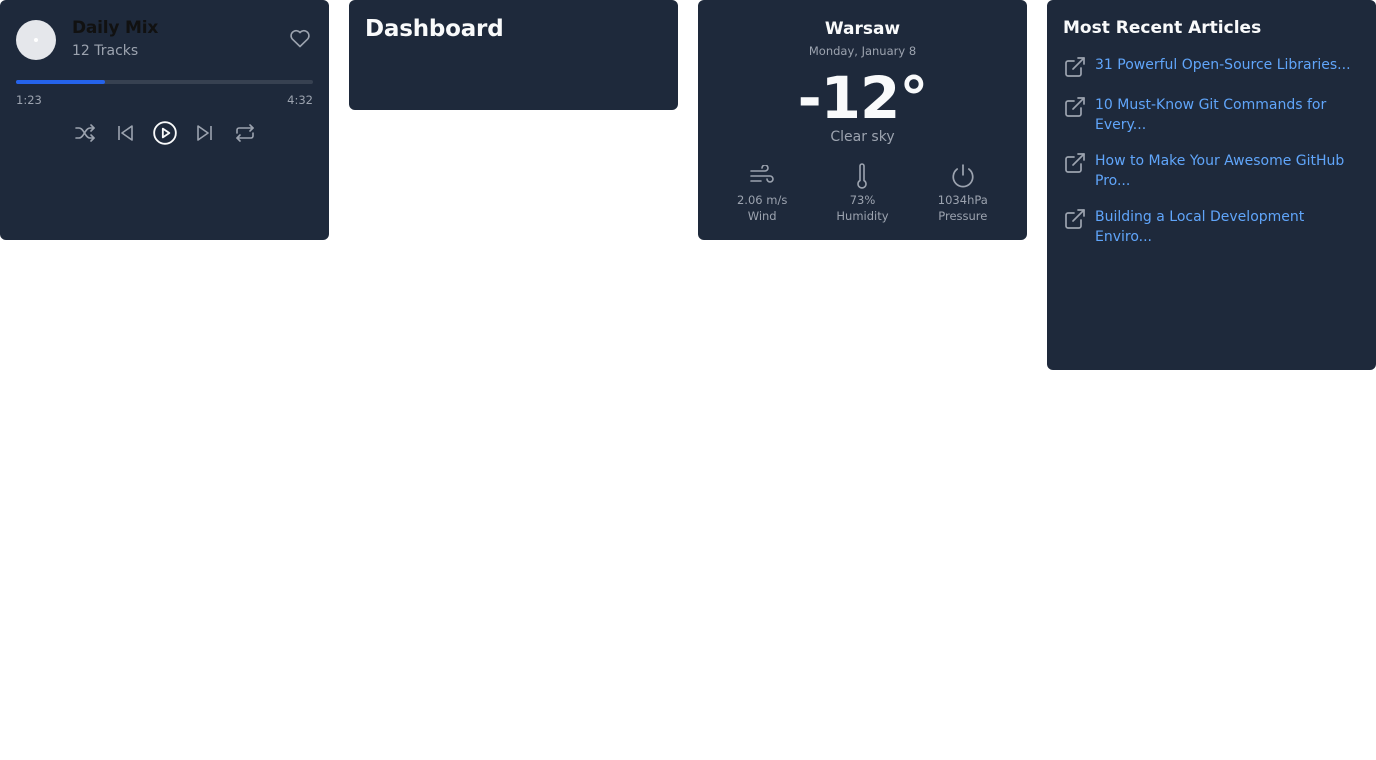  I want to click on heart-icon, so click(300, 38).